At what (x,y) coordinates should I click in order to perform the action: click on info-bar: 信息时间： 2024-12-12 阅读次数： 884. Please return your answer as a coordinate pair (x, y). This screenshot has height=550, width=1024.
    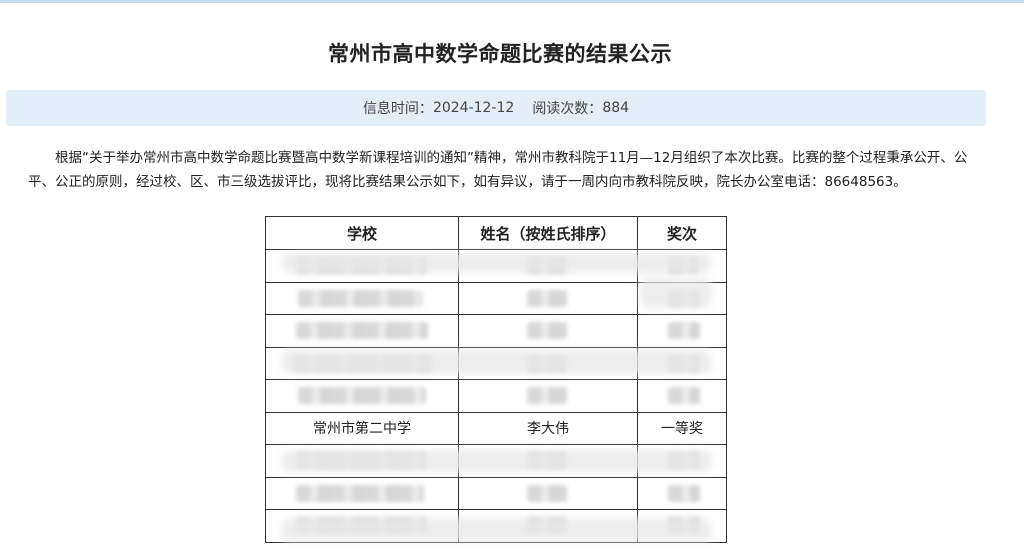
    Looking at the image, I should click on (496, 108).